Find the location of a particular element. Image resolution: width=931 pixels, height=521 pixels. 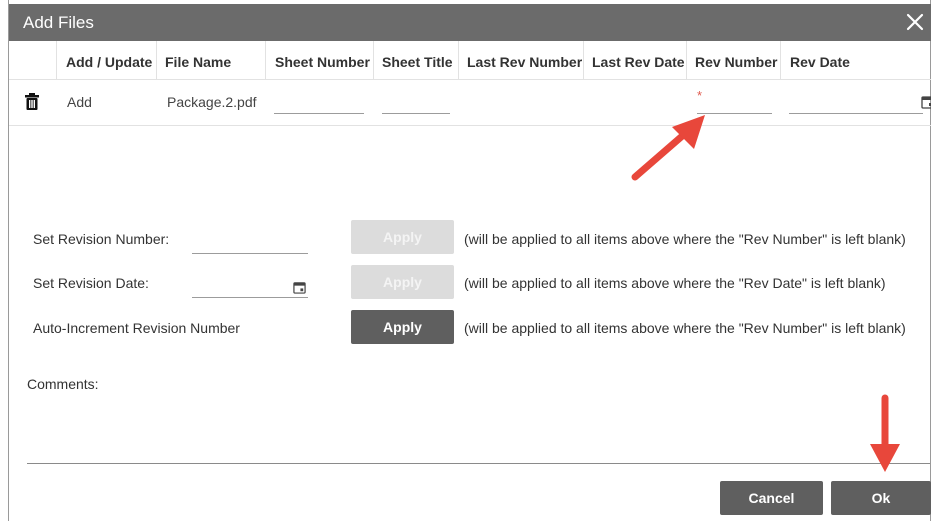

close-icon is located at coordinates (915, 22).